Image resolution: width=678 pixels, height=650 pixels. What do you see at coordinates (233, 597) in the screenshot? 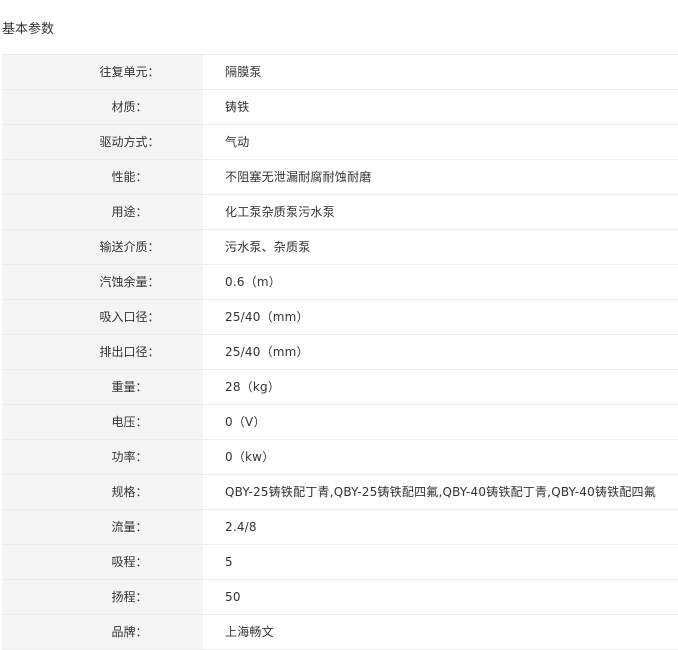
I see `param-value: 50` at bounding box center [233, 597].